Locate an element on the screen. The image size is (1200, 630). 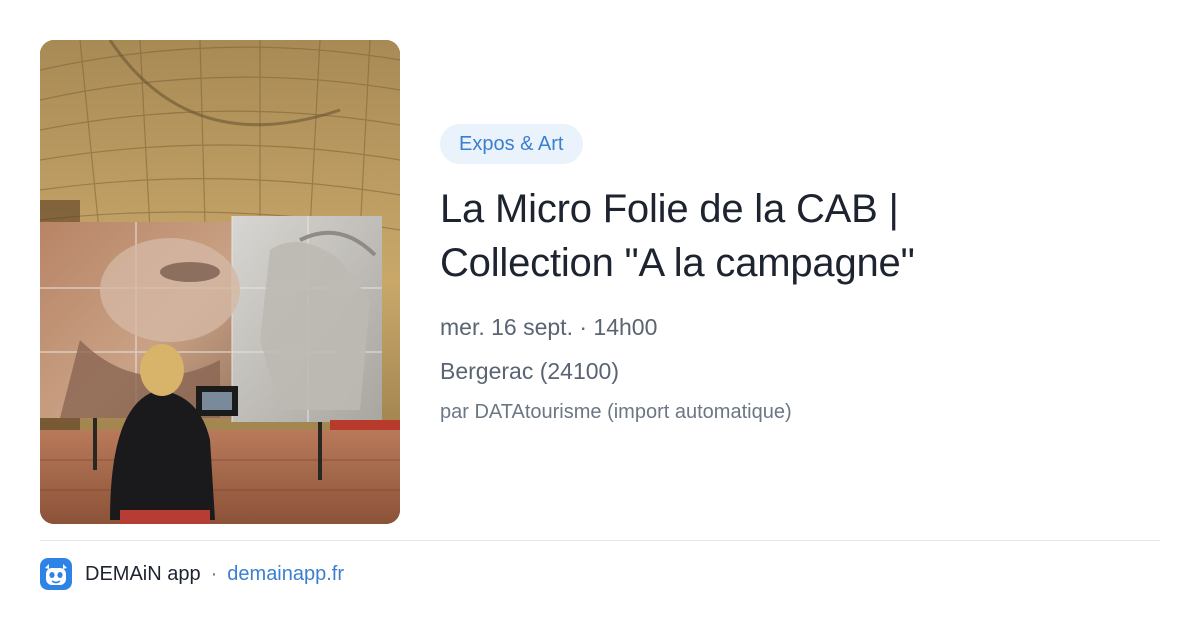
event-title-line-1: La Micro Folie de la CAB | is located at coordinates (669, 209).